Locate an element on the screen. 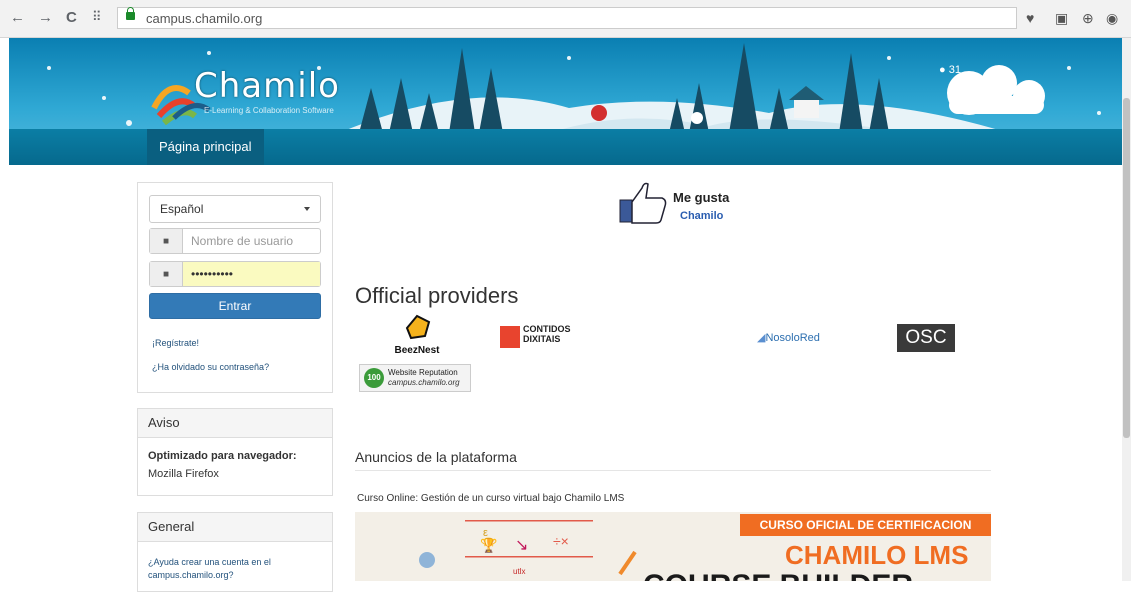 The image size is (1131, 592). heart-icon: ♥ is located at coordinates (1030, 18).